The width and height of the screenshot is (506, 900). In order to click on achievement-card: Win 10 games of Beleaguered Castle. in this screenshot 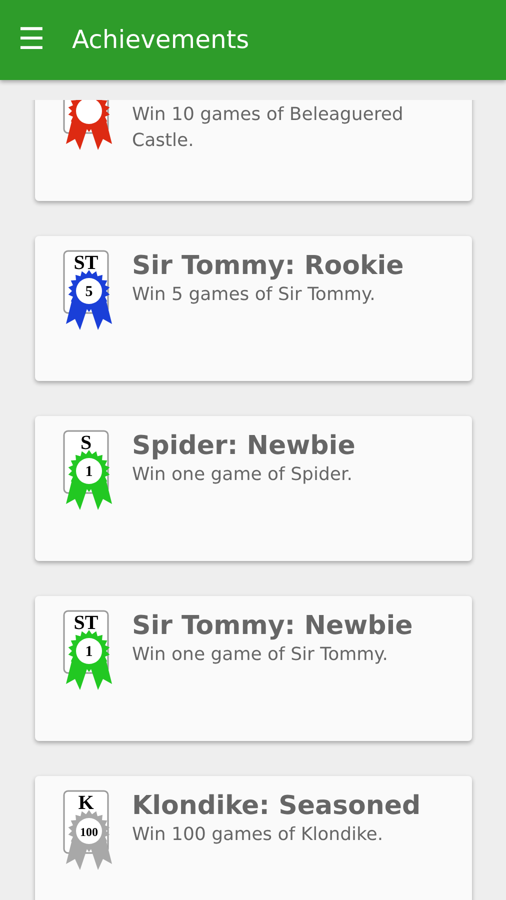, I will do `click(253, 150)`.